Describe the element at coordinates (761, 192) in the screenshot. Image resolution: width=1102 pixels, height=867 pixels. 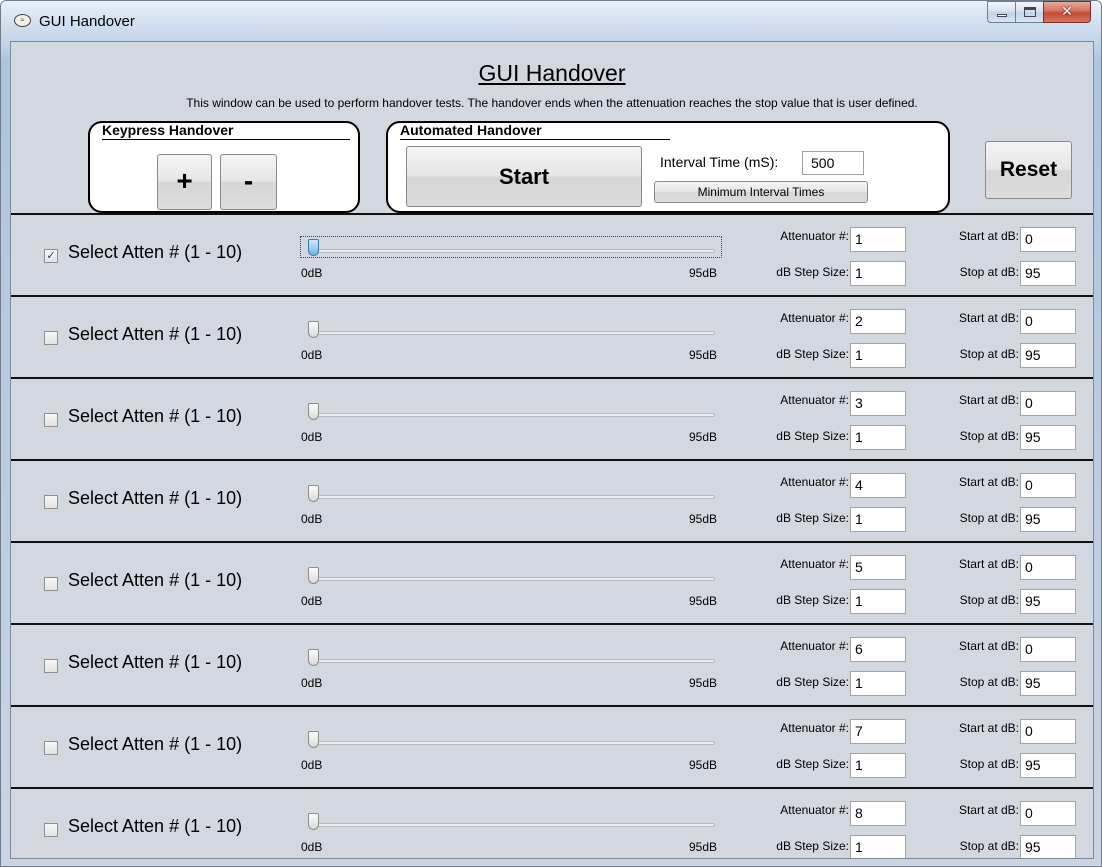
I see `minimum-interval-times-button: Minimum Interval Times` at that location.